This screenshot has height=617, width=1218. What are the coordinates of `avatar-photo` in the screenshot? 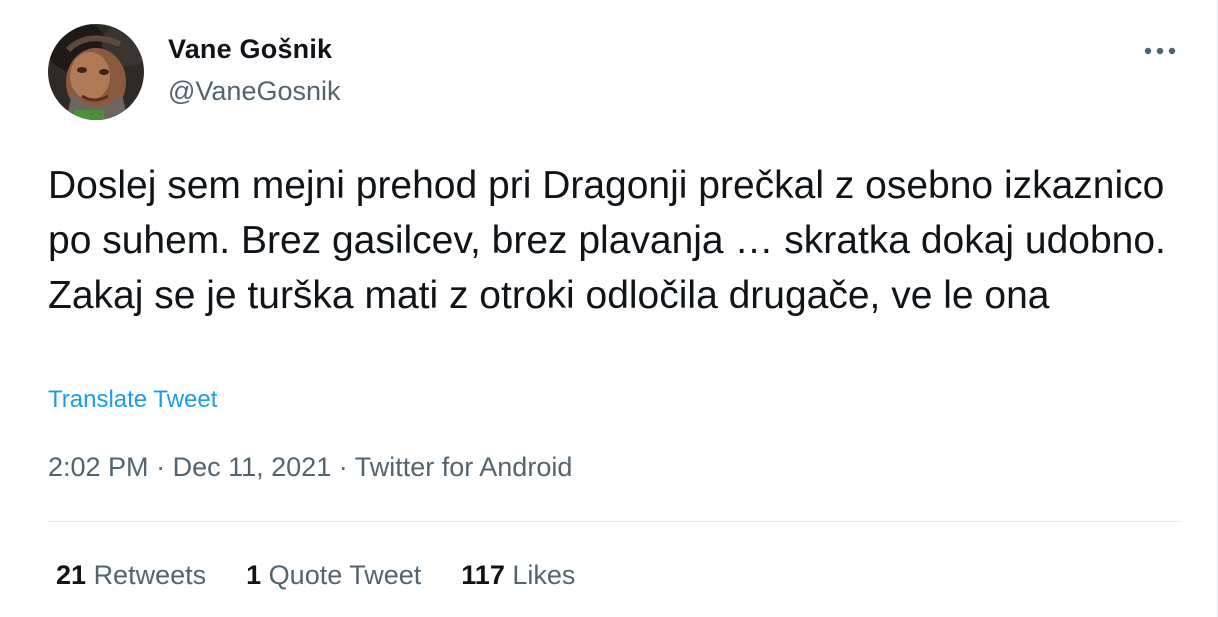 It's located at (96, 72).